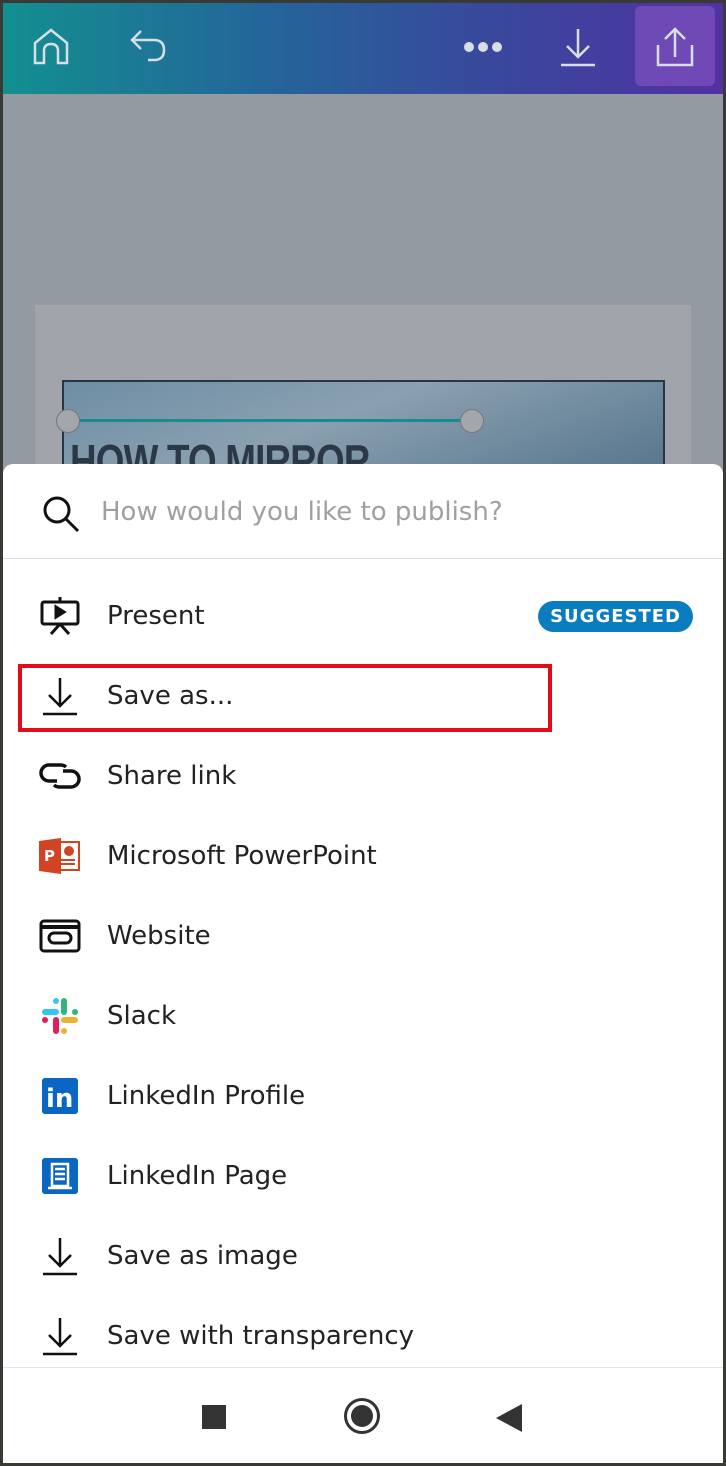  I want to click on recents-button, so click(214, 1417).